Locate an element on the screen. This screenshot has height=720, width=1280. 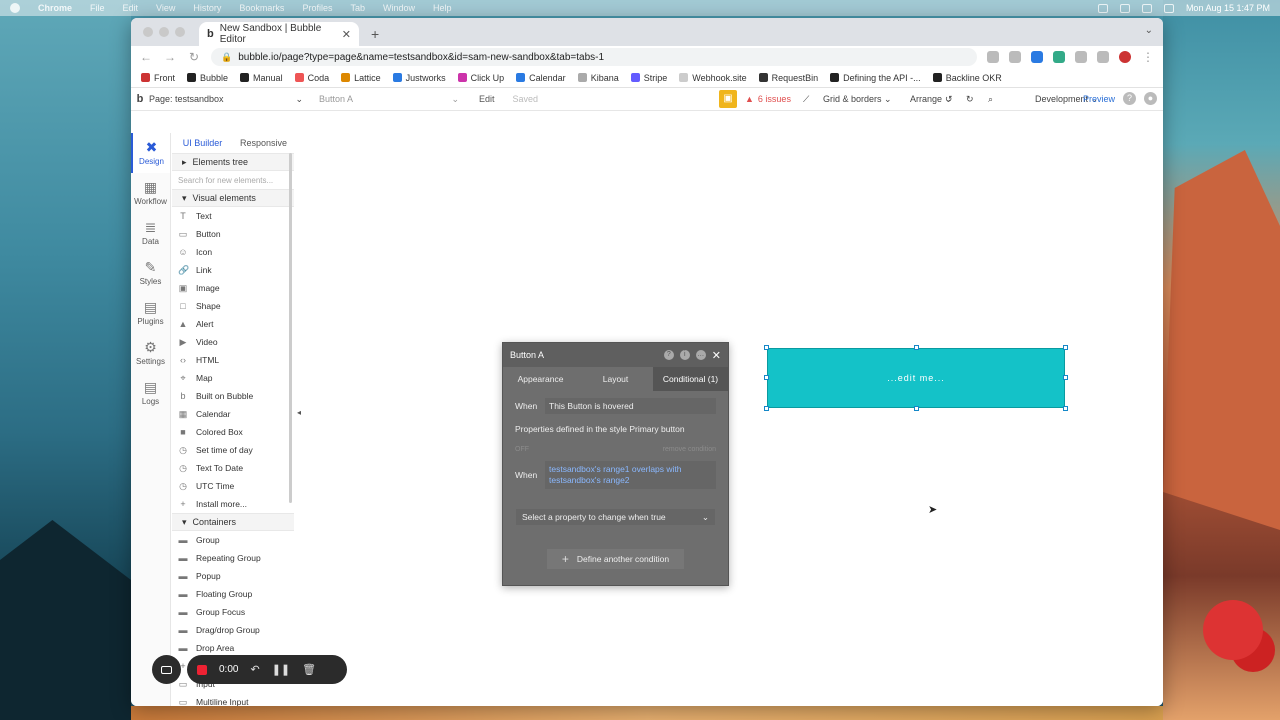
forward-icon: → is located at coordinates (170, 57).